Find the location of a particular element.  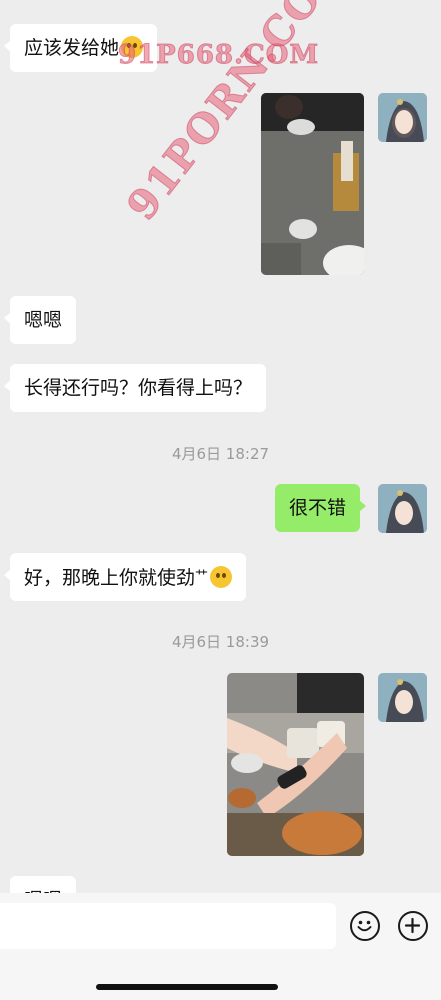

message-text: 应该发给她 is located at coordinates (72, 48).